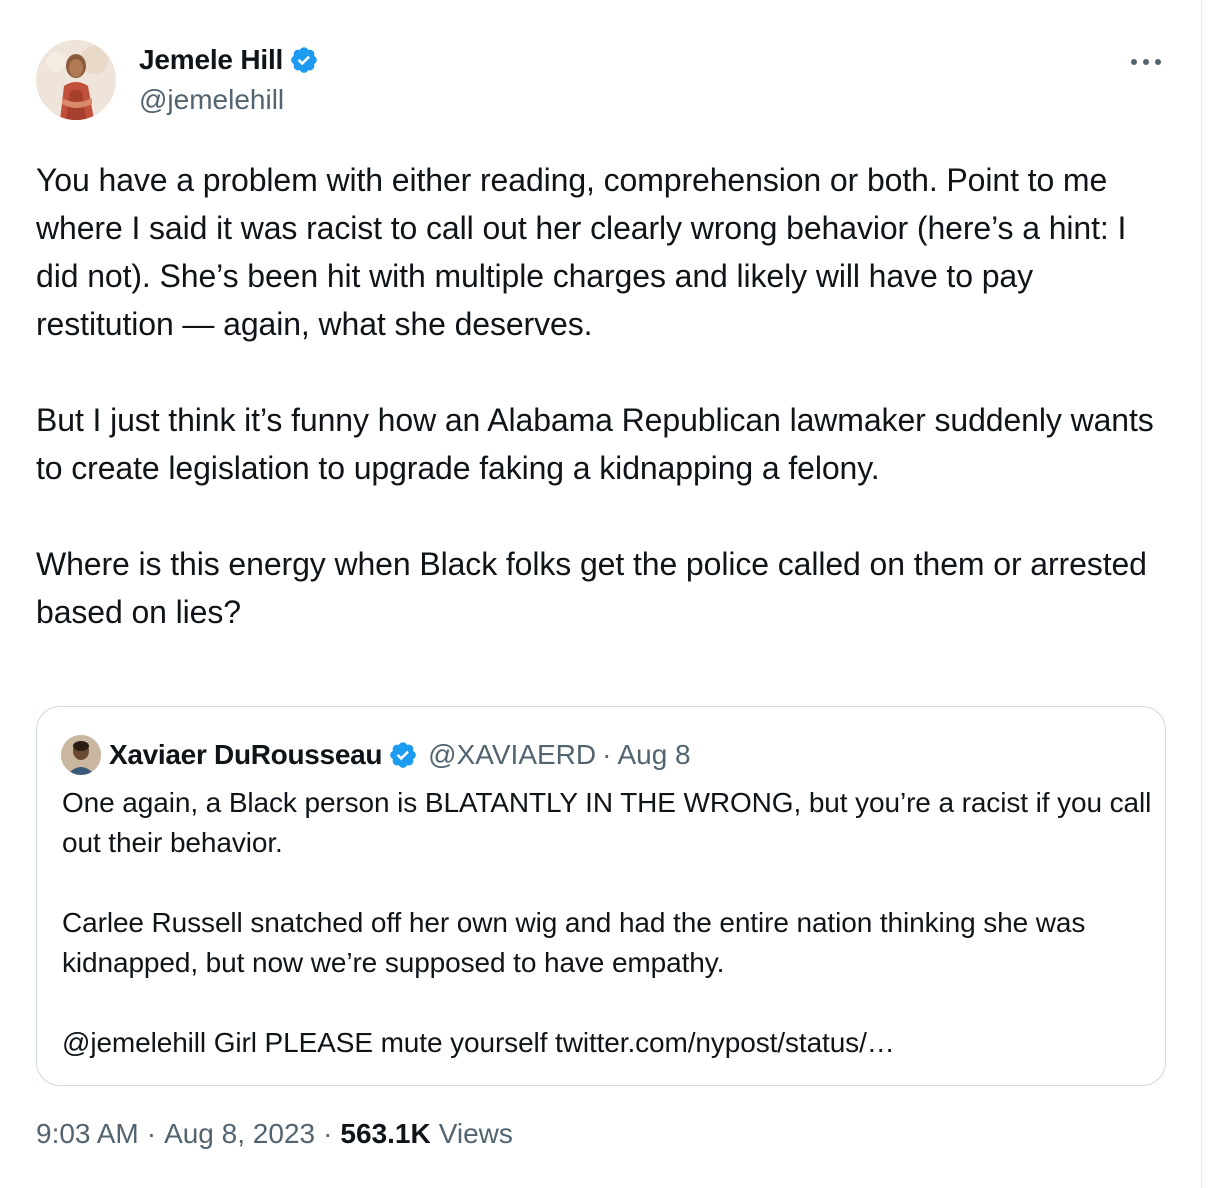  I want to click on tweet-date: Aug 8, 2023, so click(239, 1134).